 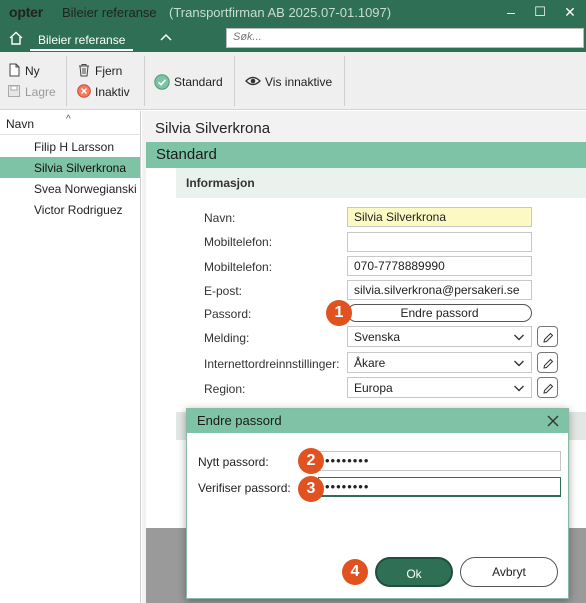 What do you see at coordinates (370, 363) in the screenshot?
I see `web-settings-select-value: Åkare` at bounding box center [370, 363].